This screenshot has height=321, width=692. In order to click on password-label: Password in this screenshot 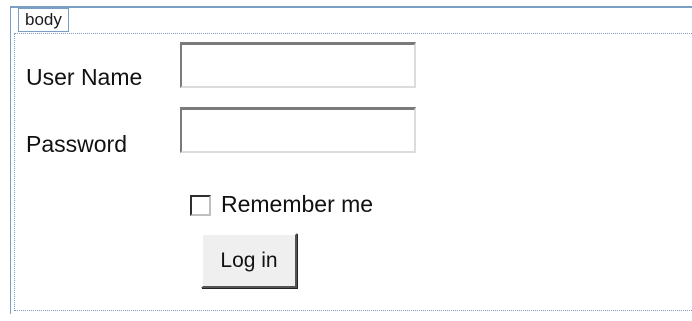, I will do `click(76, 144)`.